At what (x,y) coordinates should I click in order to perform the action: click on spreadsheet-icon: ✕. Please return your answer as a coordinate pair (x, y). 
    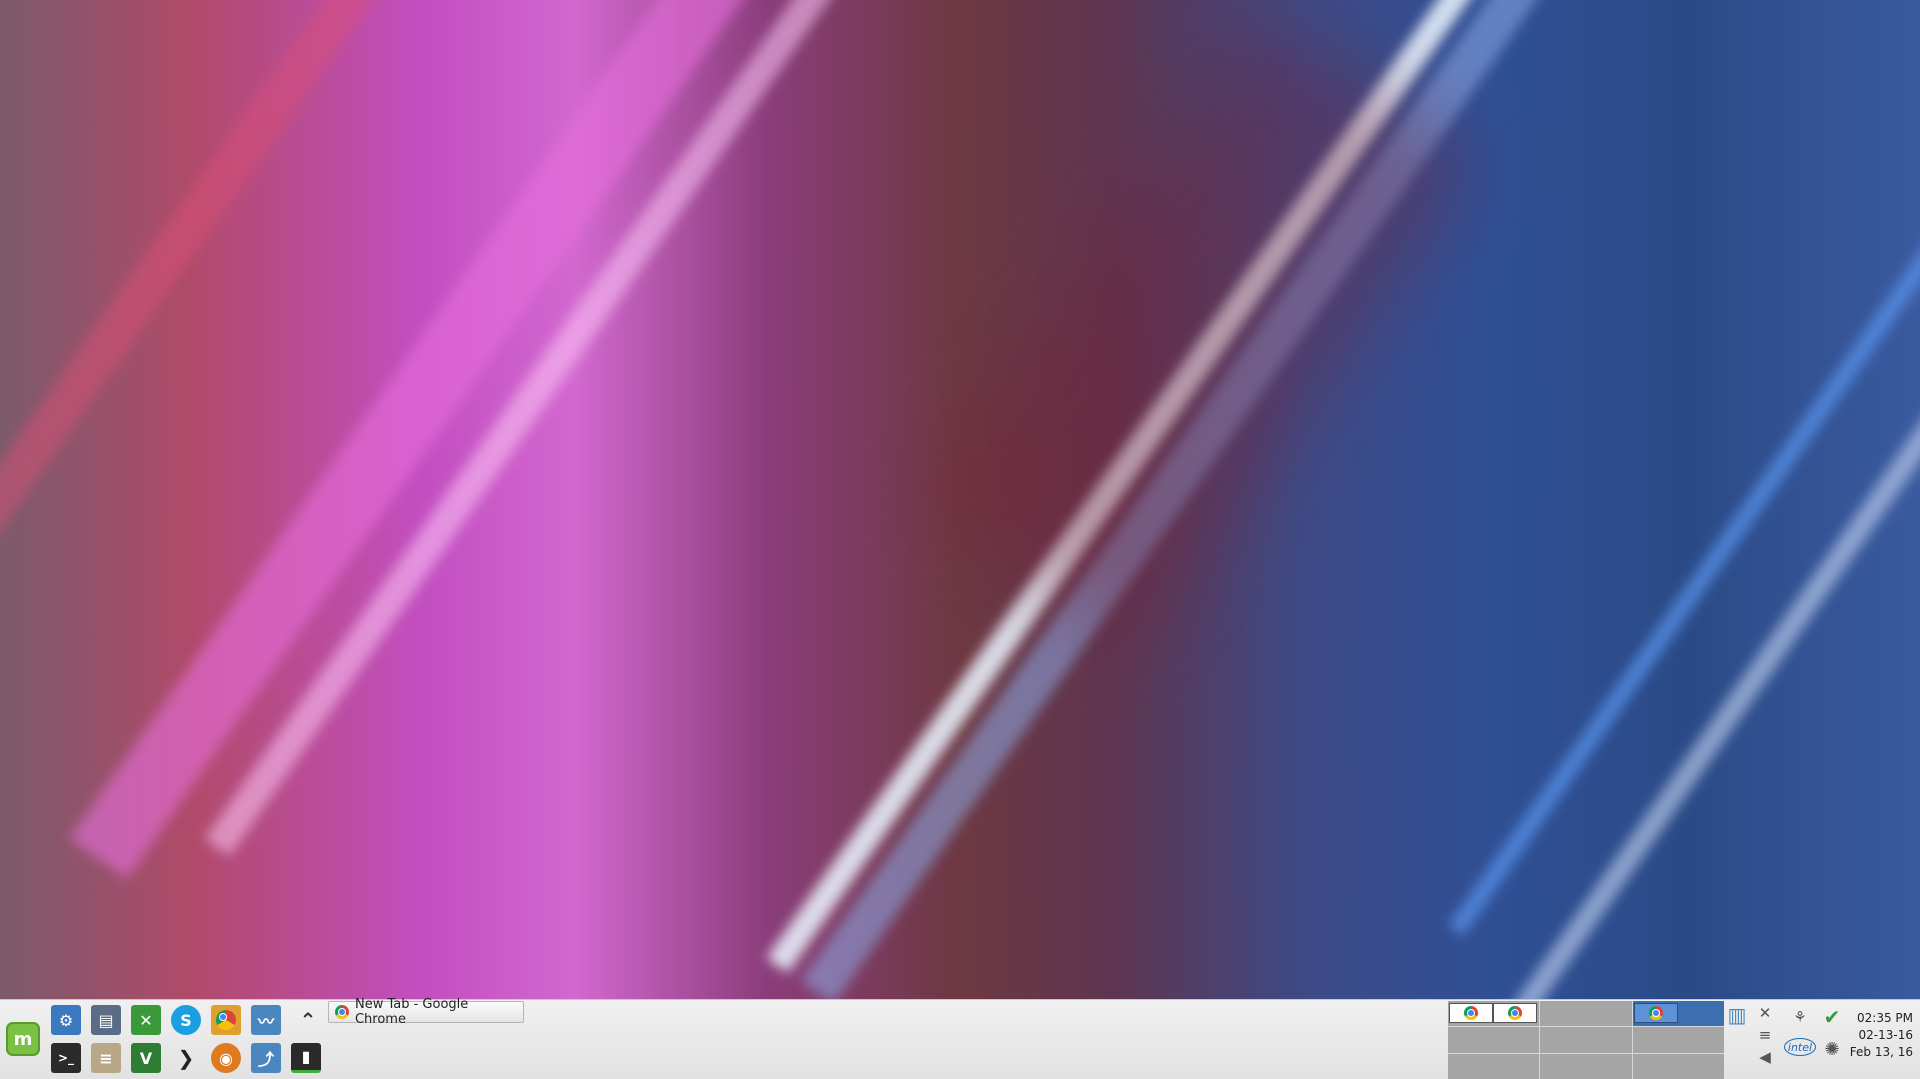
    Looking at the image, I should click on (146, 1020).